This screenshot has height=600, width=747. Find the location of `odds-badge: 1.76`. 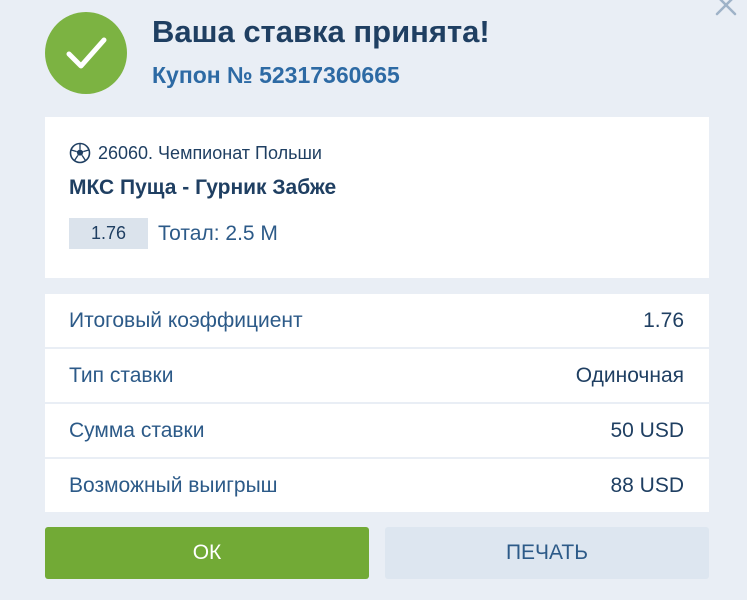

odds-badge: 1.76 is located at coordinates (108, 233).